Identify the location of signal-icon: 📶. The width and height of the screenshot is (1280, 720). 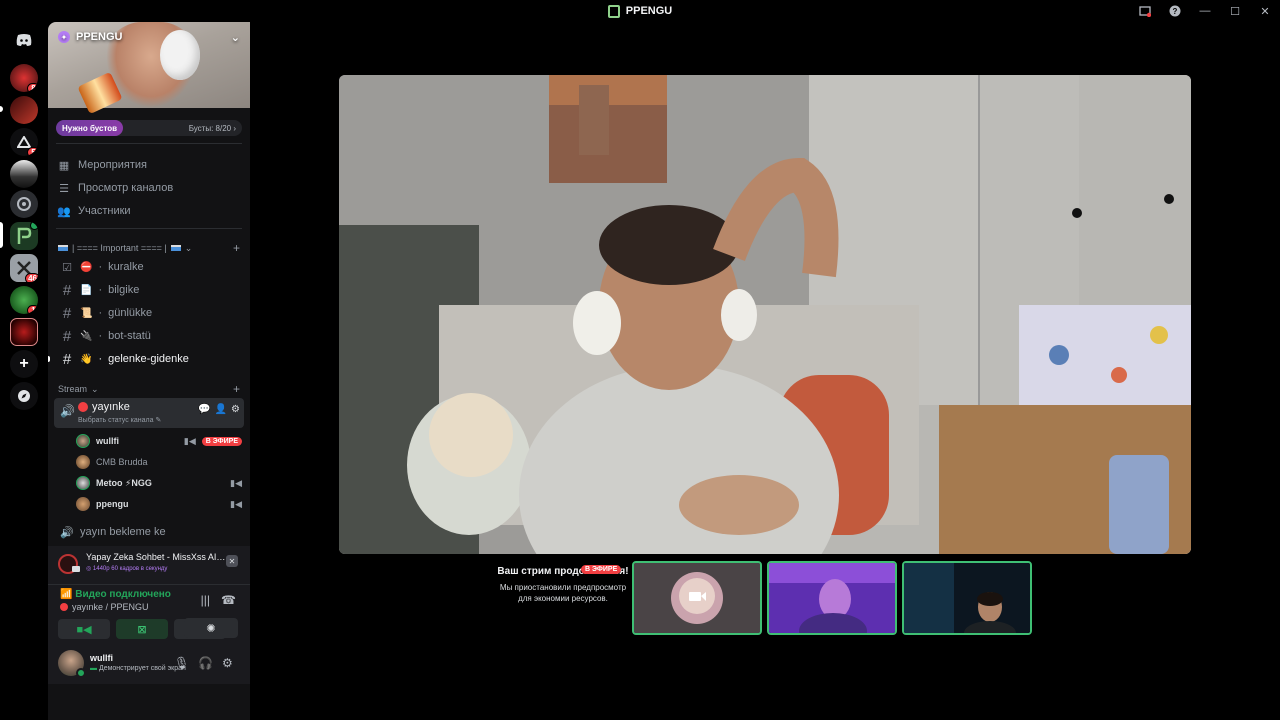
(66, 594).